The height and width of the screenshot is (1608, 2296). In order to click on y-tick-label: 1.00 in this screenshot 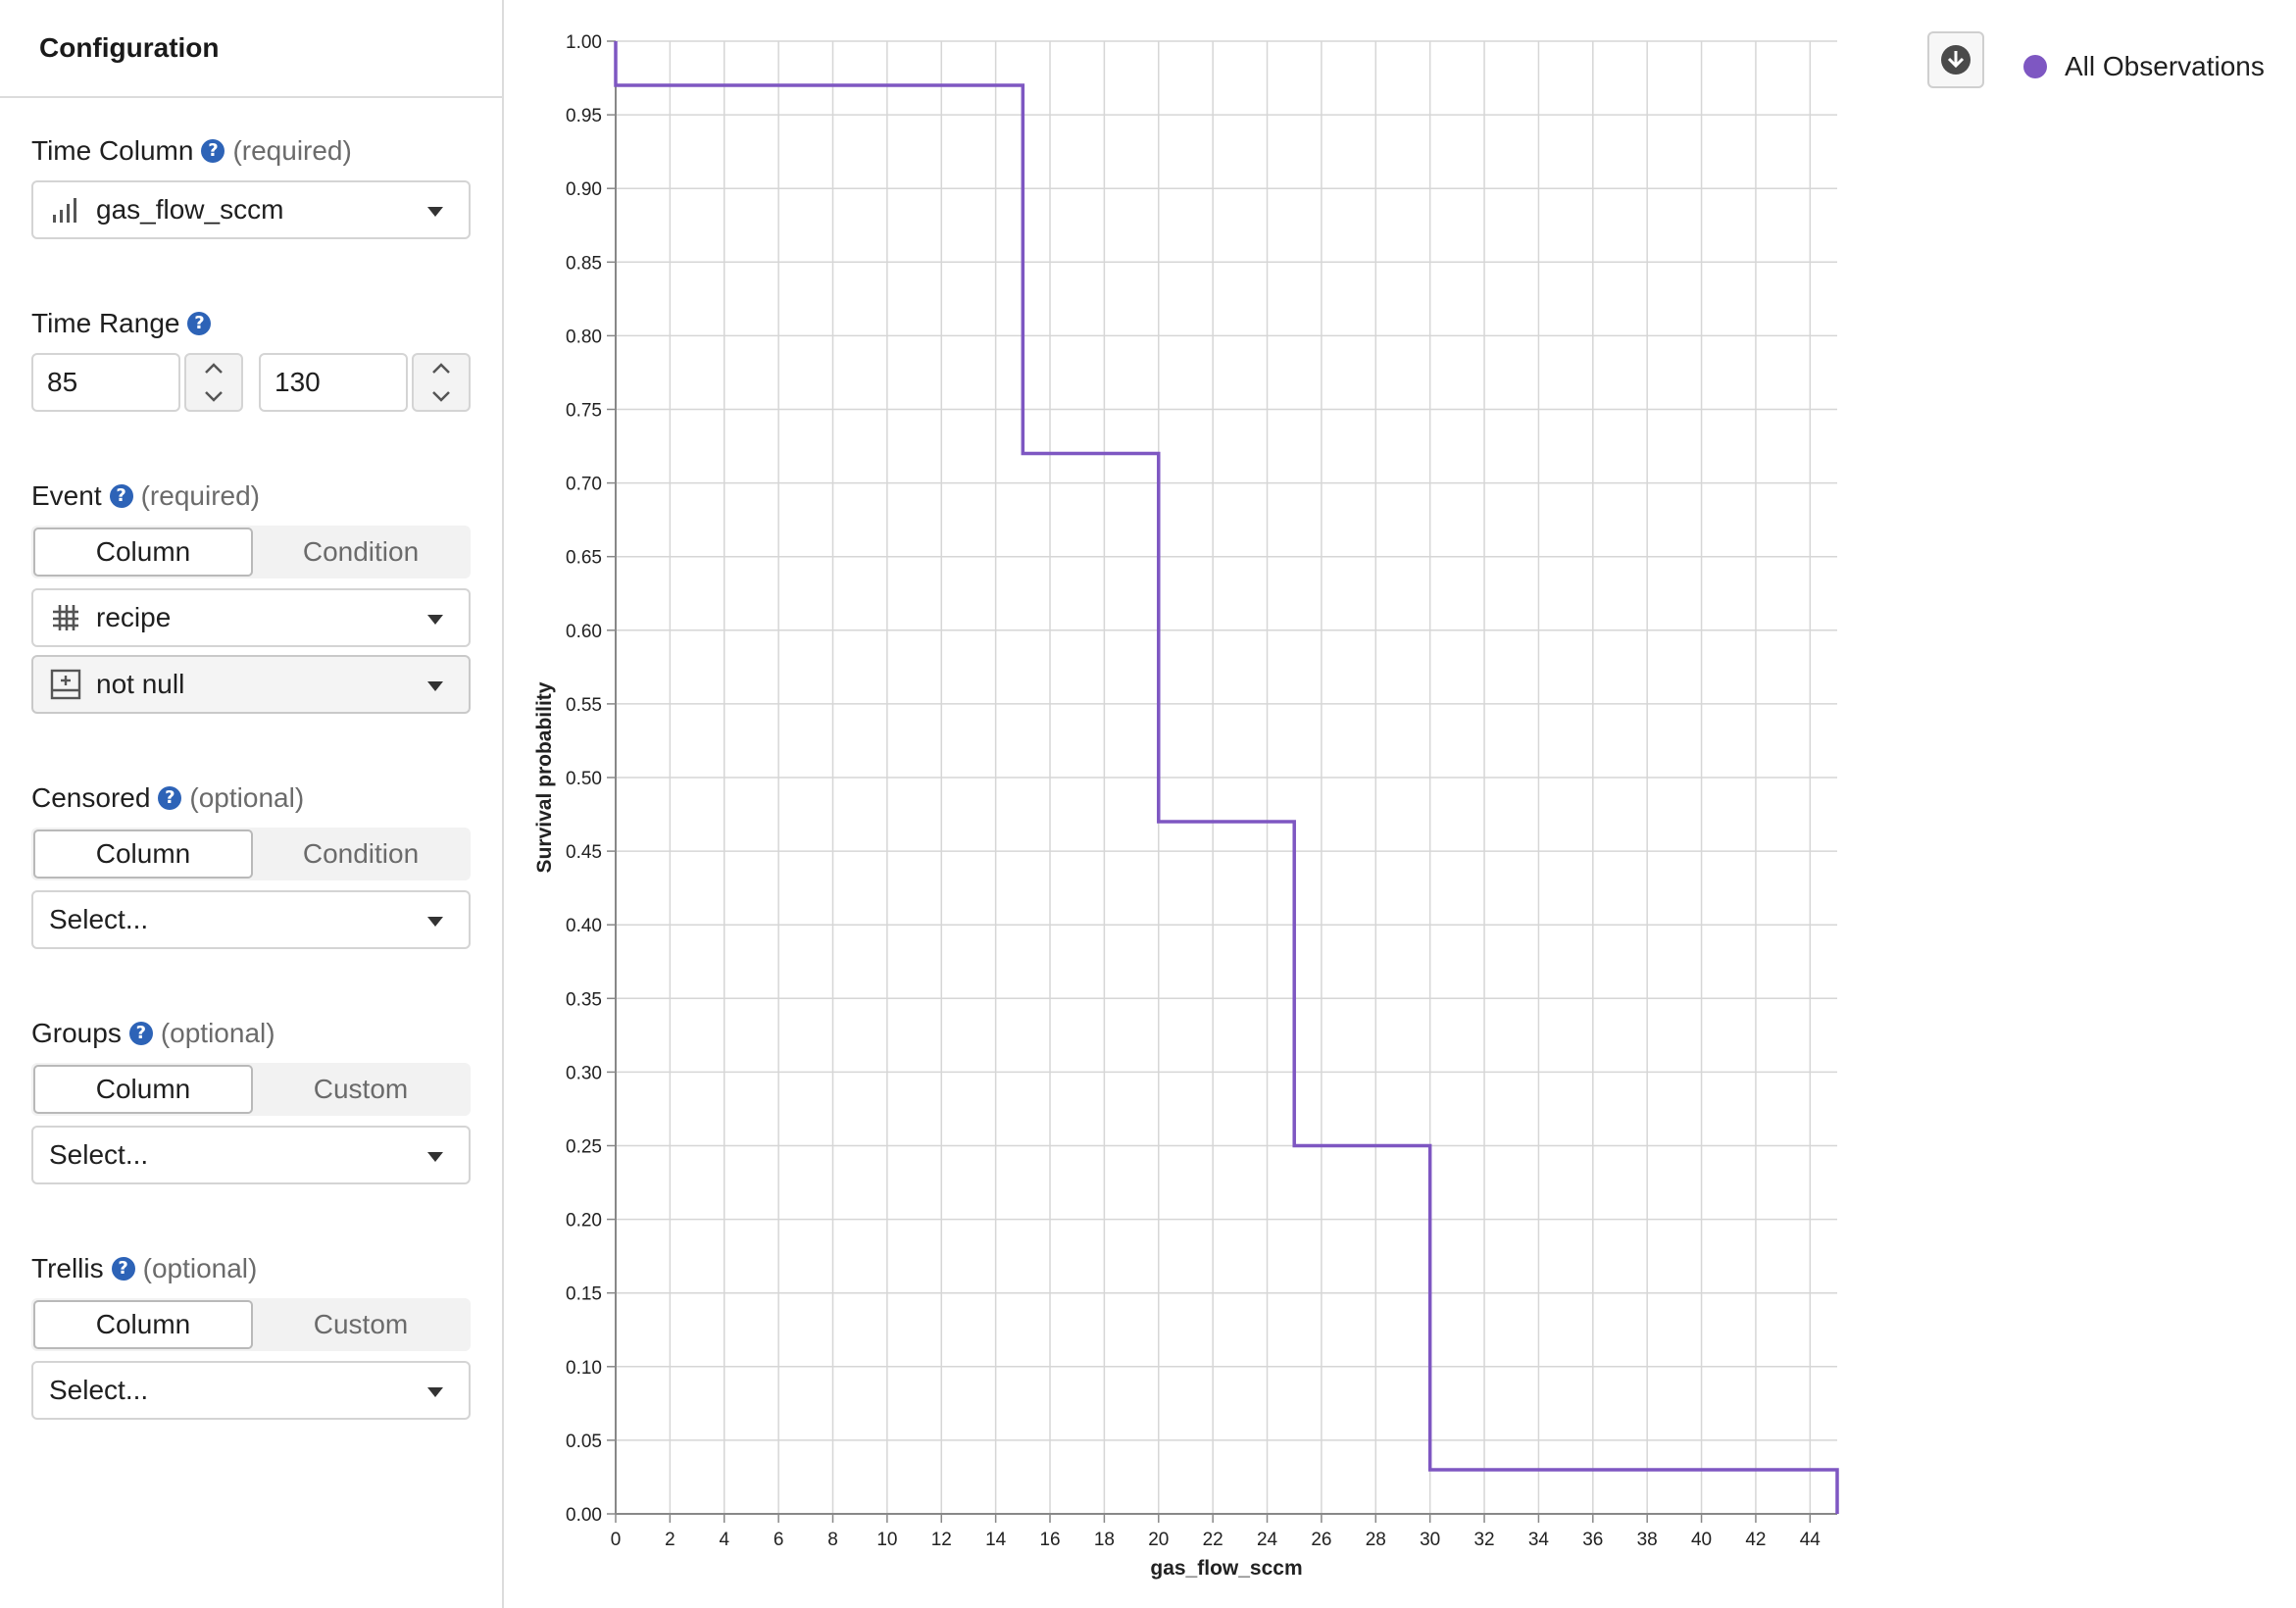, I will do `click(584, 42)`.